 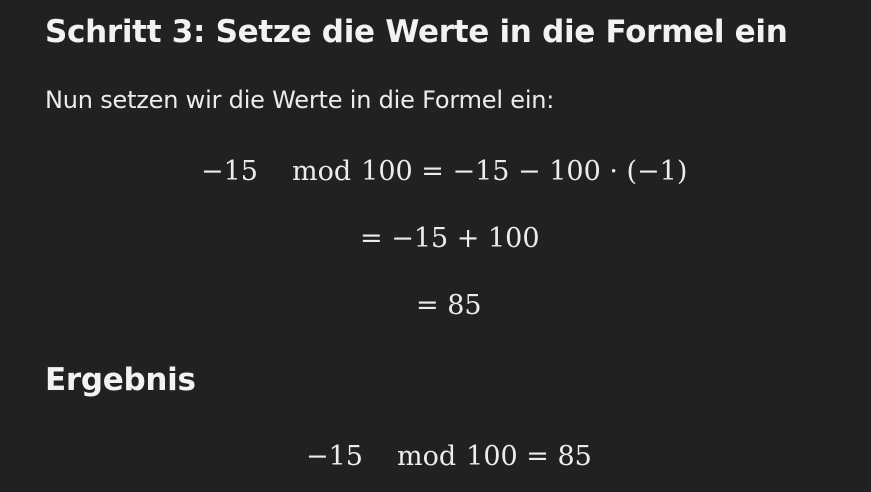 I want to click on equation-rhs: 100 = −15 − 100 · (−1), so click(x=524, y=171).